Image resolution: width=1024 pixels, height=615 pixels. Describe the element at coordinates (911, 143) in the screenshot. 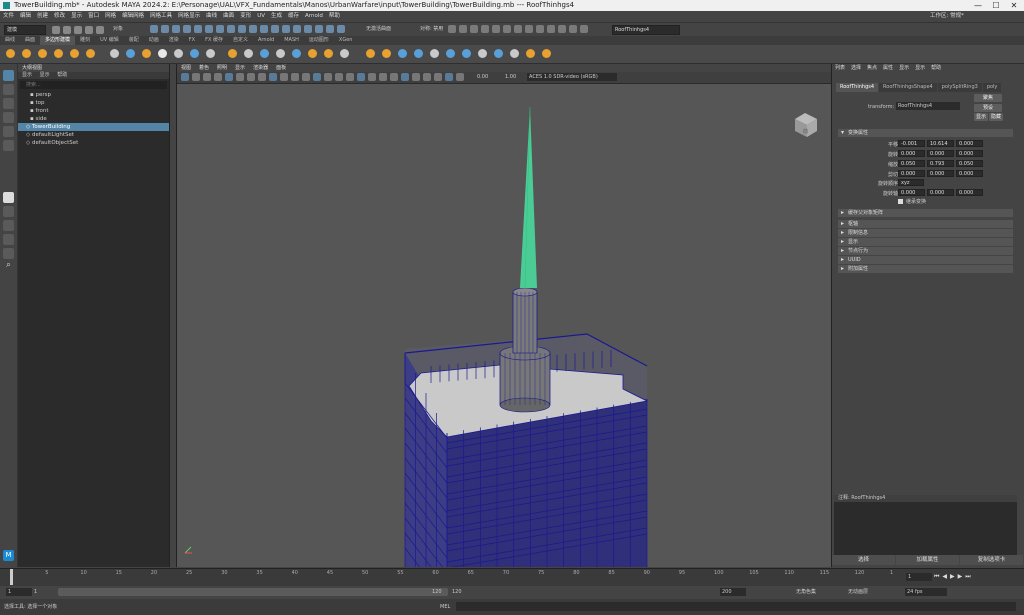

I see `attr-value-field: -0.001` at that location.